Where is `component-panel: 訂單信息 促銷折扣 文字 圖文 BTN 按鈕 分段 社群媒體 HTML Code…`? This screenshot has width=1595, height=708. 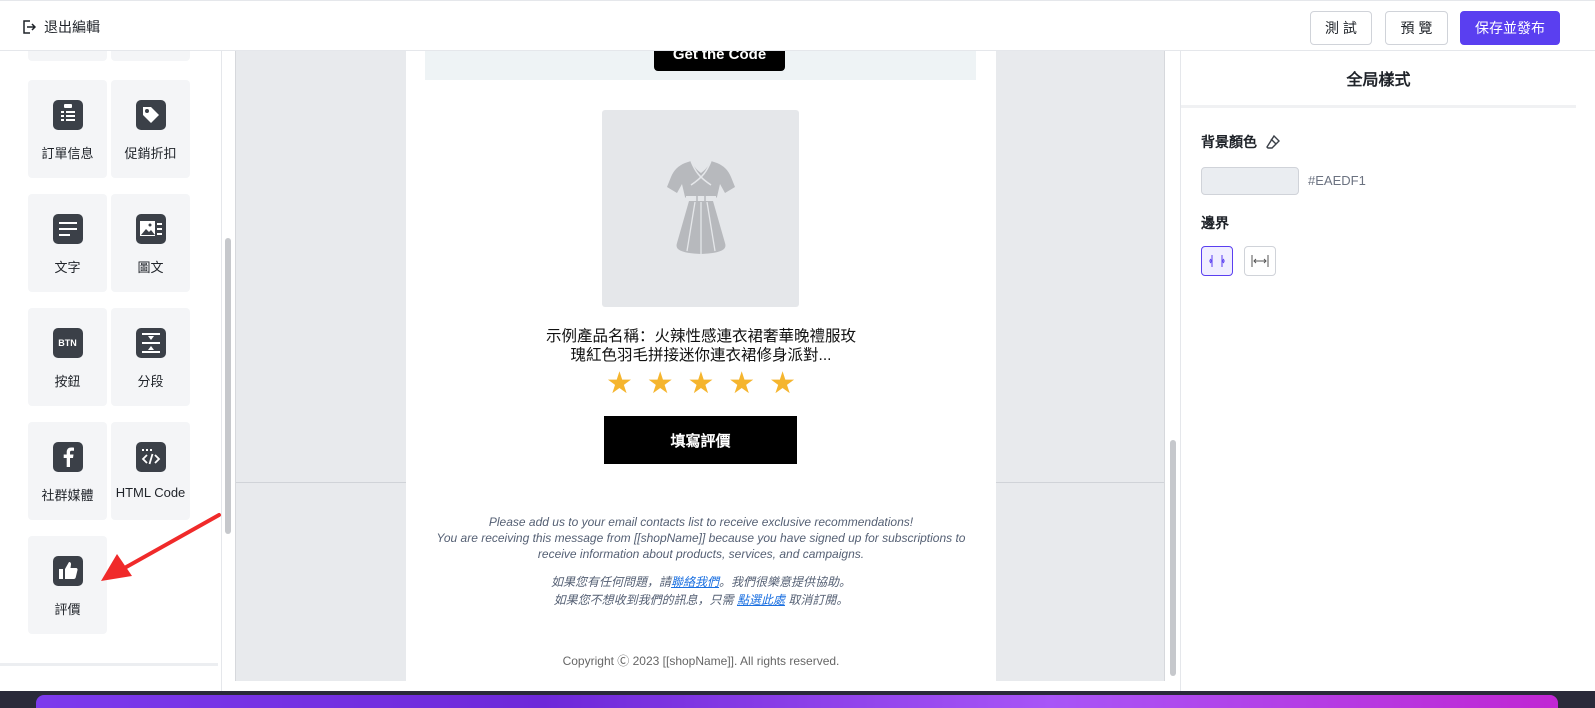
component-panel: 訂單信息 促銷折扣 文字 圖文 BTN 按鈕 分段 社群媒體 HTML Code… is located at coordinates (111, 371).